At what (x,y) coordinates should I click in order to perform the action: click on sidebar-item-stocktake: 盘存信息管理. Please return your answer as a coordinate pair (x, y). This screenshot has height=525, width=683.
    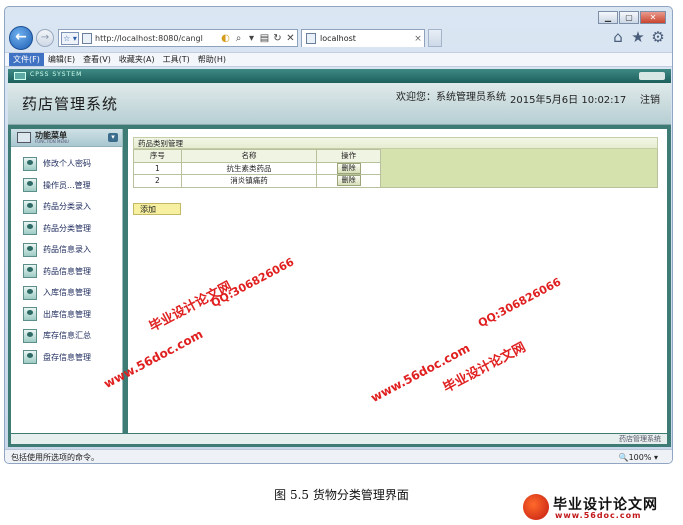
    Looking at the image, I should click on (66, 358).